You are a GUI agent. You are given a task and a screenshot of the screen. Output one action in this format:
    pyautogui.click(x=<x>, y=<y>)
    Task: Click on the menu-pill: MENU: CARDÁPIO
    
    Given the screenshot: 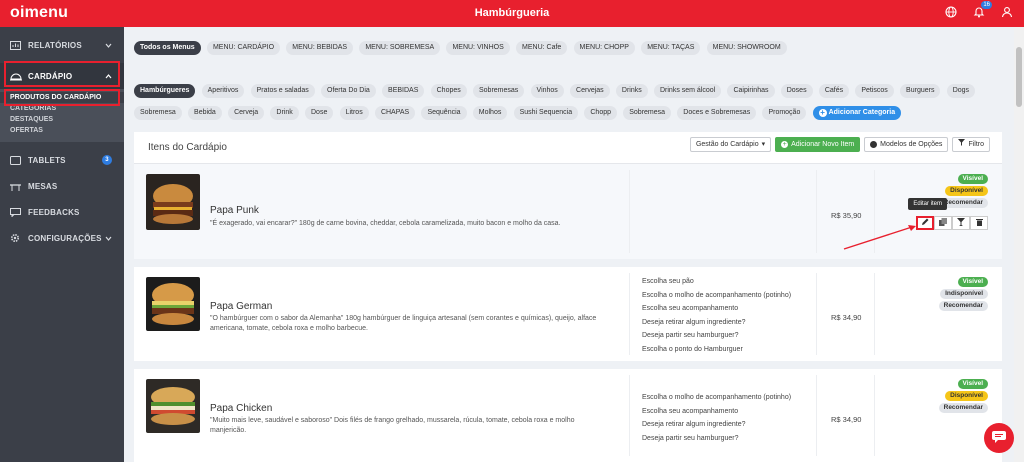 What is the action you would take?
    pyautogui.click(x=243, y=48)
    